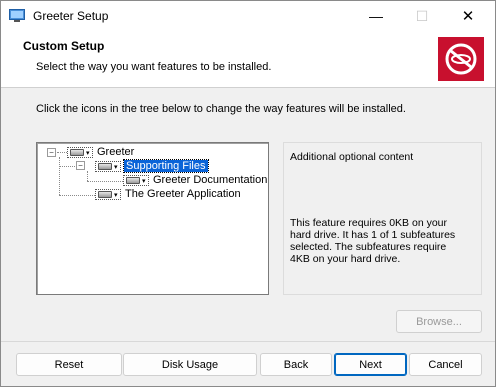 Image resolution: width=496 pixels, height=387 pixels. Describe the element at coordinates (248, 341) in the screenshot. I see `footer-divider` at that location.